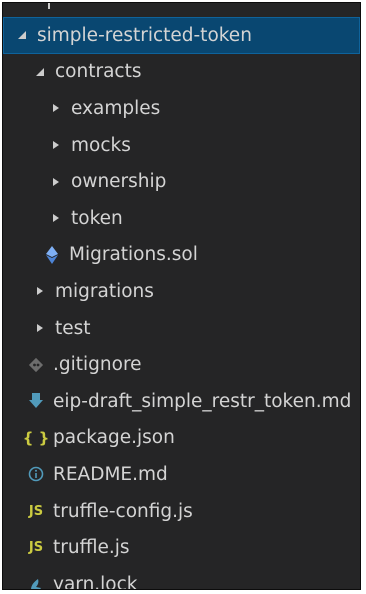 This screenshot has width=366, height=594. Describe the element at coordinates (98, 72) in the screenshot. I see `tree-item-label: contracts` at that location.